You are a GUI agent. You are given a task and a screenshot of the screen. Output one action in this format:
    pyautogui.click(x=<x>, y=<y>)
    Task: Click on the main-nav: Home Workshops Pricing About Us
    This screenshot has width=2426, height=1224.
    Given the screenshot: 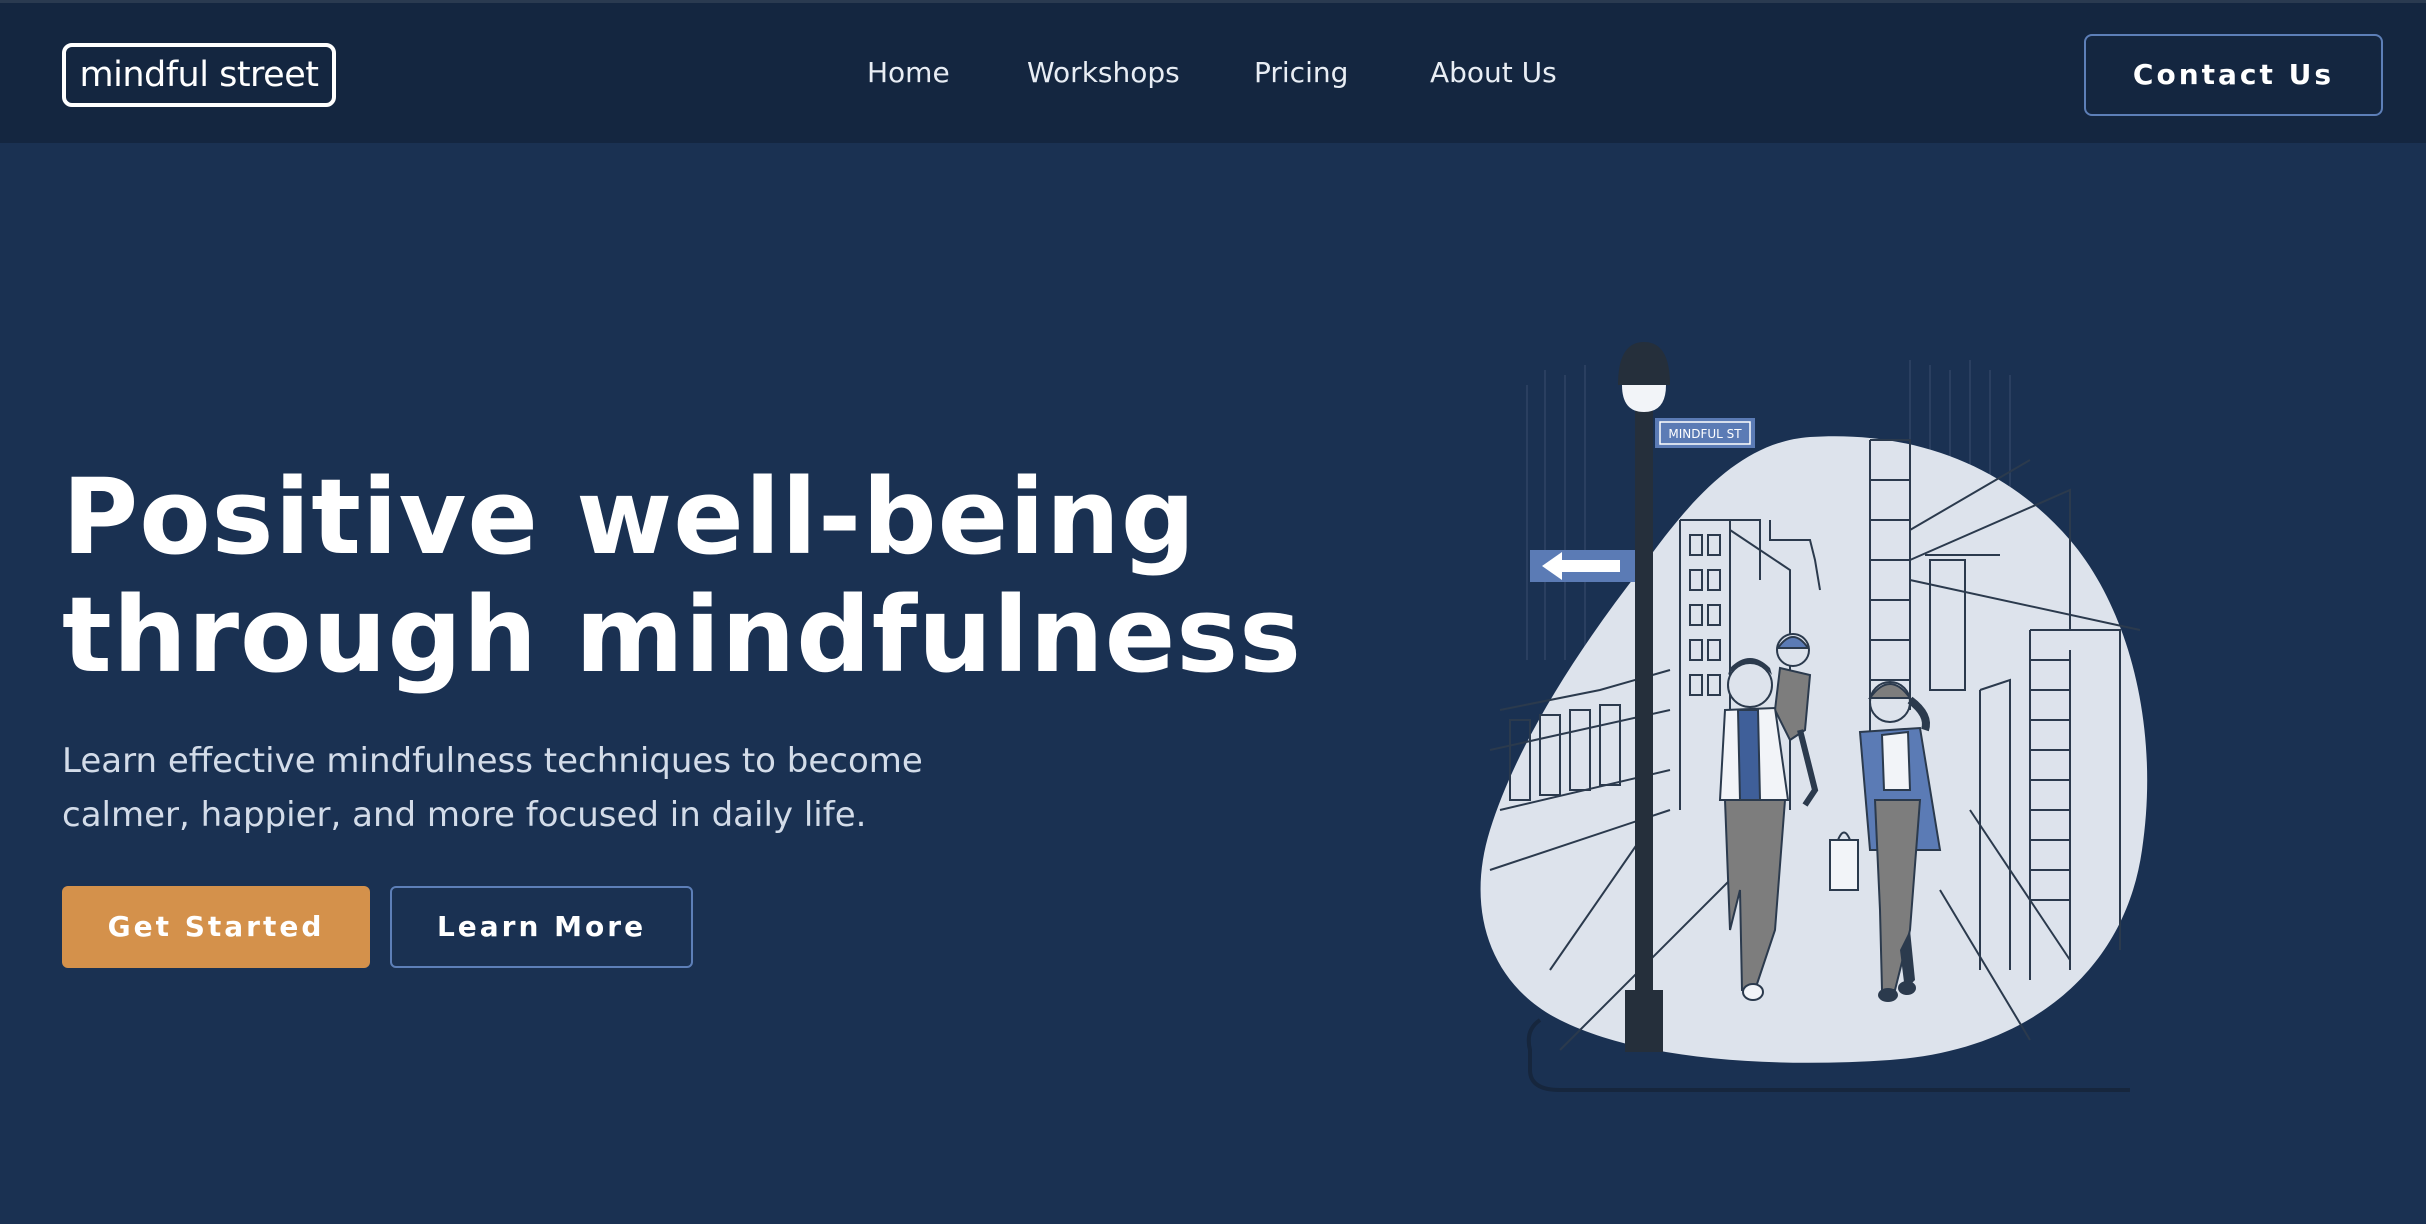 What is the action you would take?
    pyautogui.click(x=1213, y=74)
    